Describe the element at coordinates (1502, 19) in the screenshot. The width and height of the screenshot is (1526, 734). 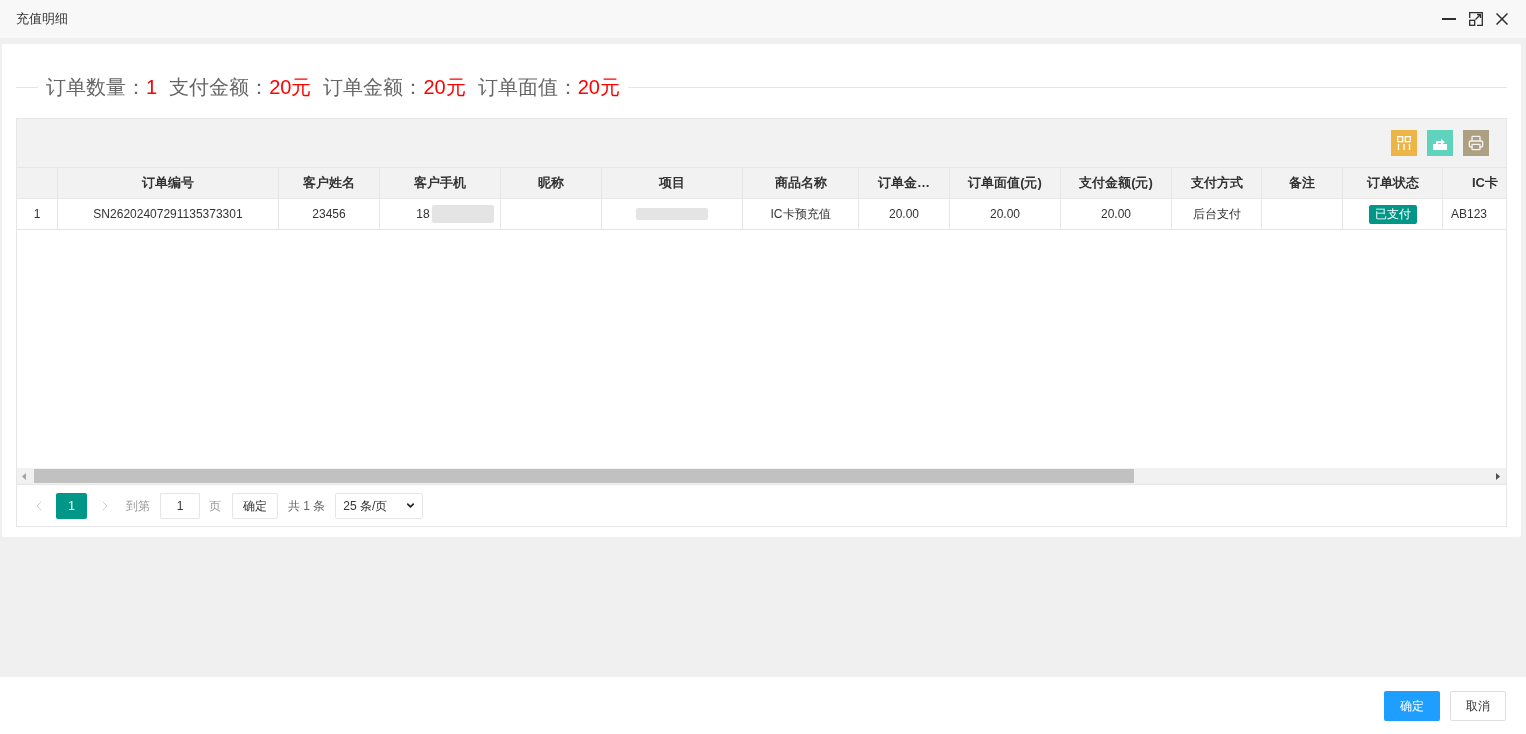
I see `close-icon` at that location.